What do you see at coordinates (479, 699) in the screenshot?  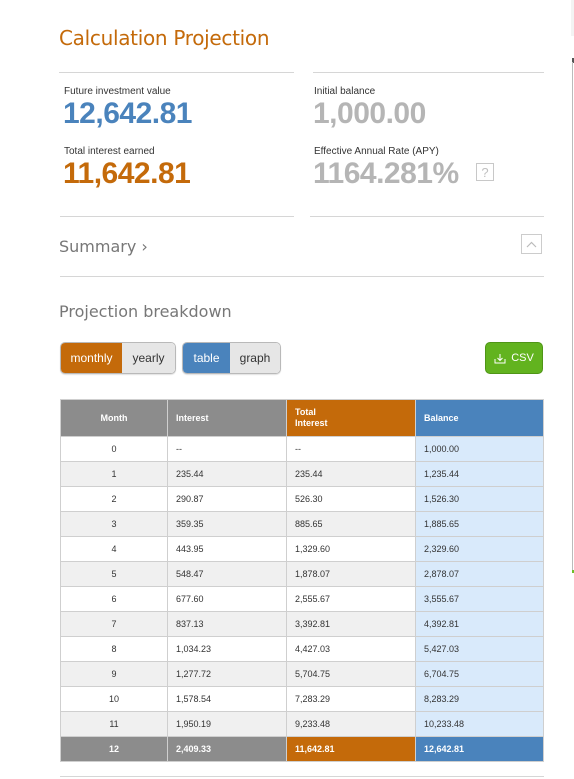 I see `cell-balance: 8,283.29` at bounding box center [479, 699].